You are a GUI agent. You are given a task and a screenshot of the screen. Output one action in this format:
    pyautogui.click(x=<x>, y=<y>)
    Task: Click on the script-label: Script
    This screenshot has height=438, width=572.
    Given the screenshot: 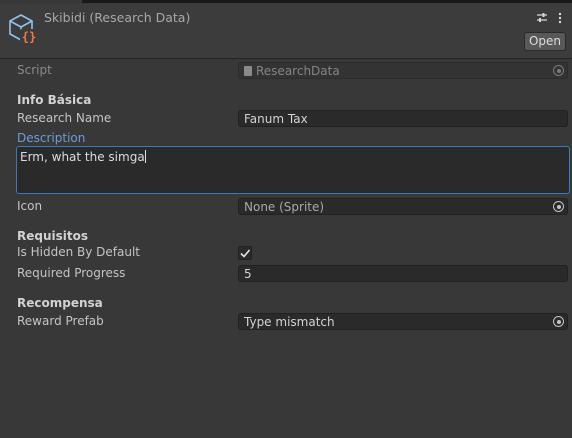 What is the action you would take?
    pyautogui.click(x=34, y=70)
    